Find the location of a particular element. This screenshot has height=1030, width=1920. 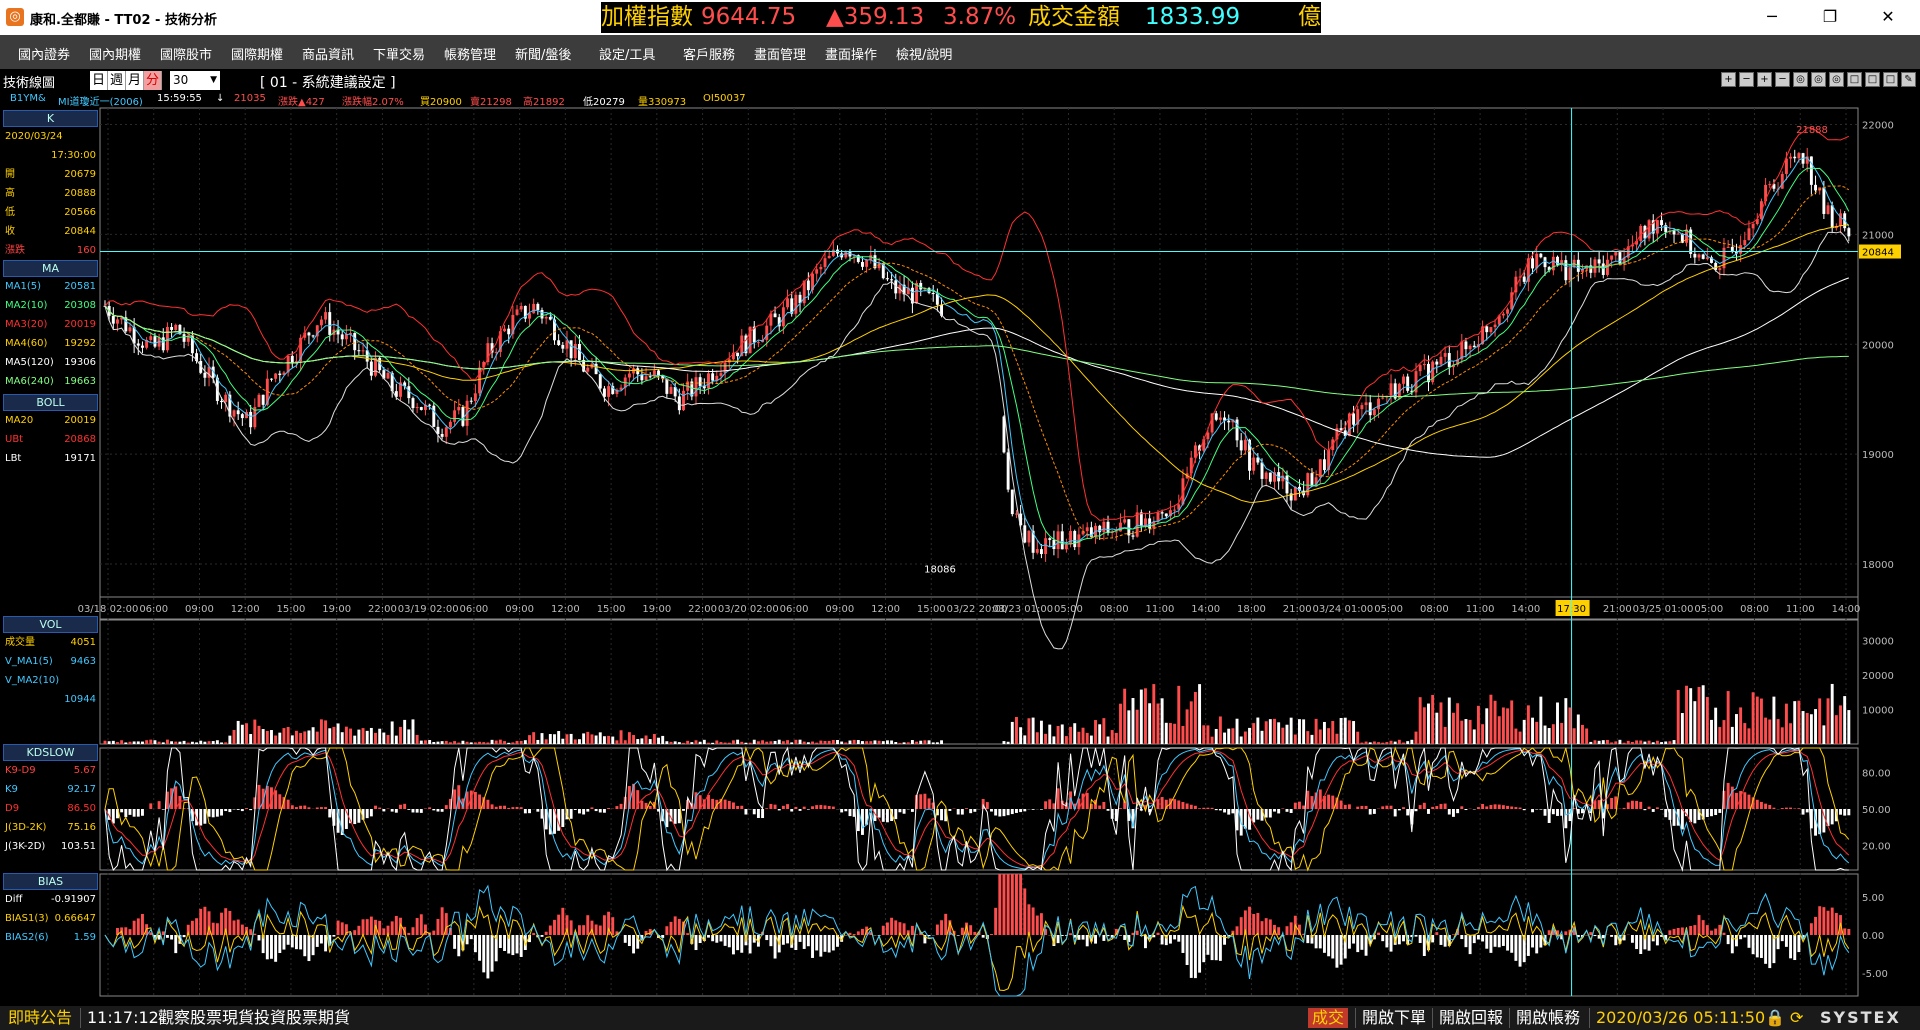

x-tick-label: 21:00 is located at coordinates (1617, 609).